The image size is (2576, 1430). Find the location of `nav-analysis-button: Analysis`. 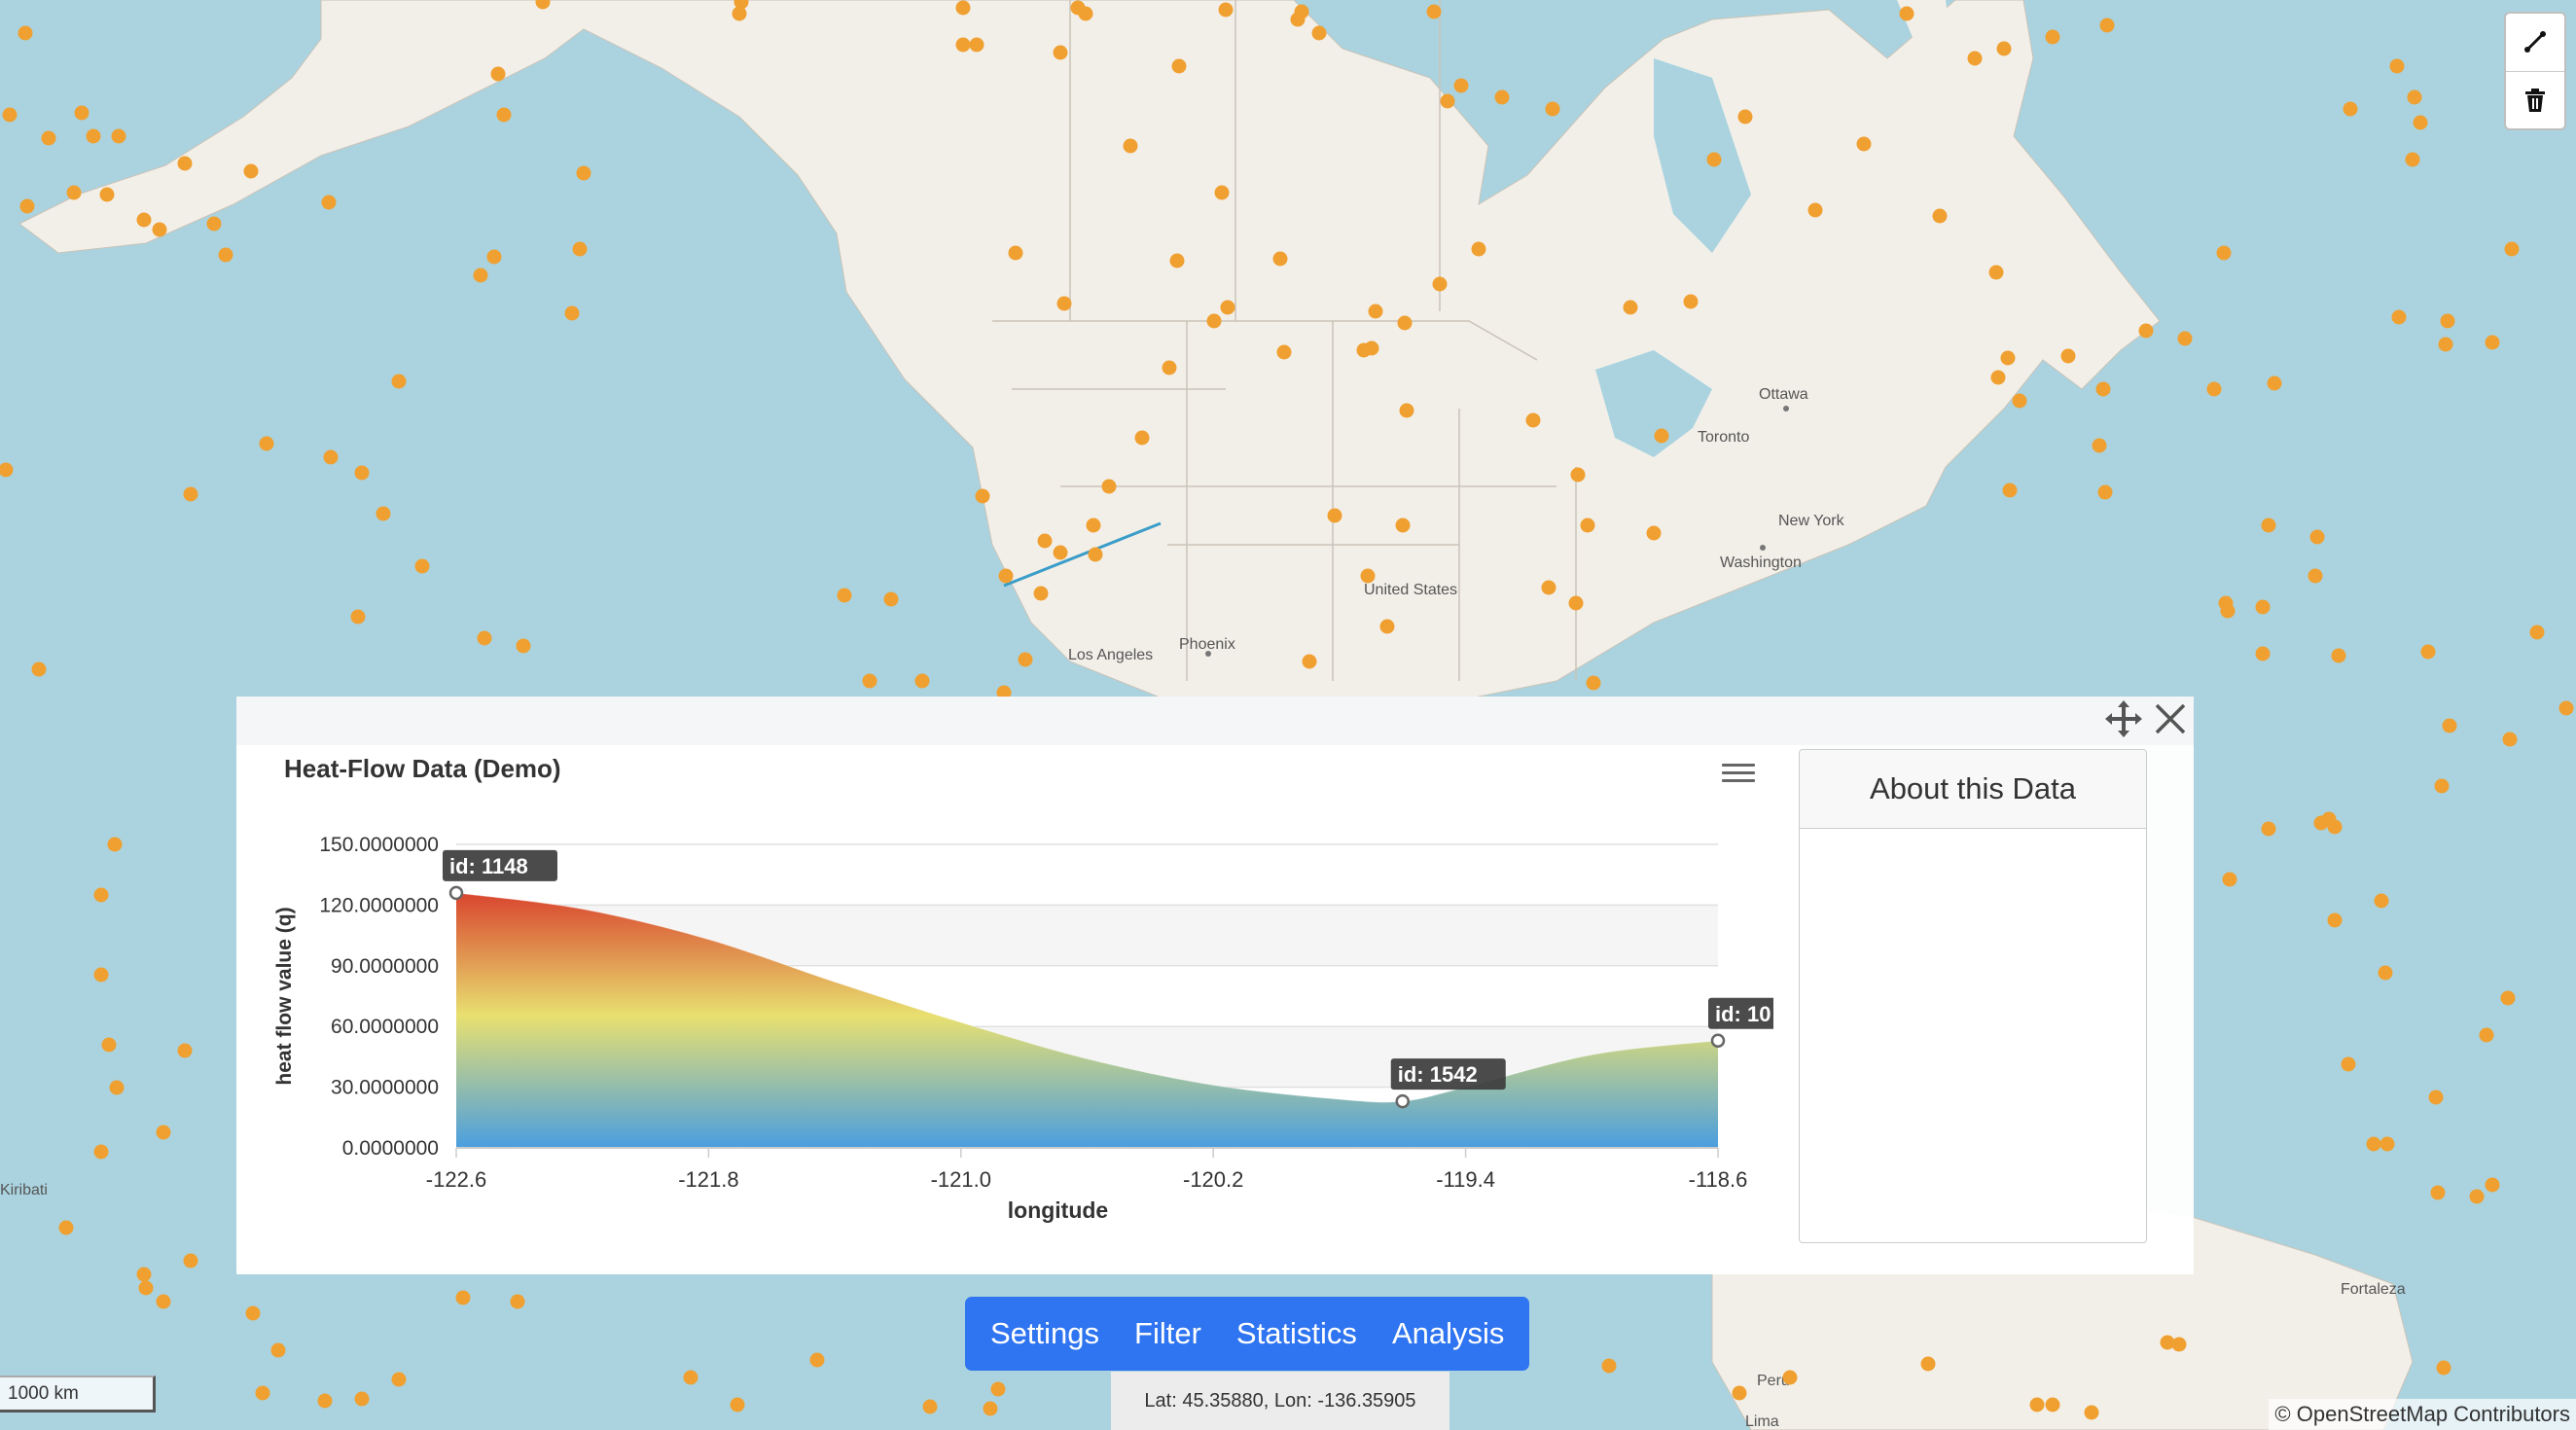

nav-analysis-button: Analysis is located at coordinates (1448, 1333).